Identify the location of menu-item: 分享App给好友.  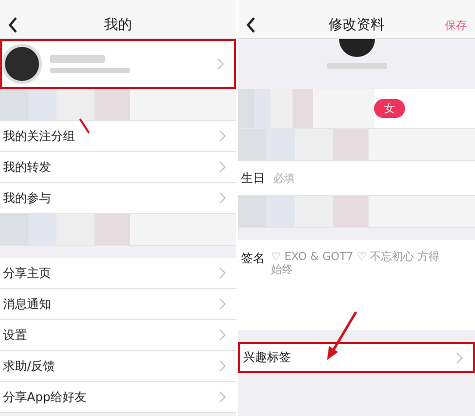
(118, 397).